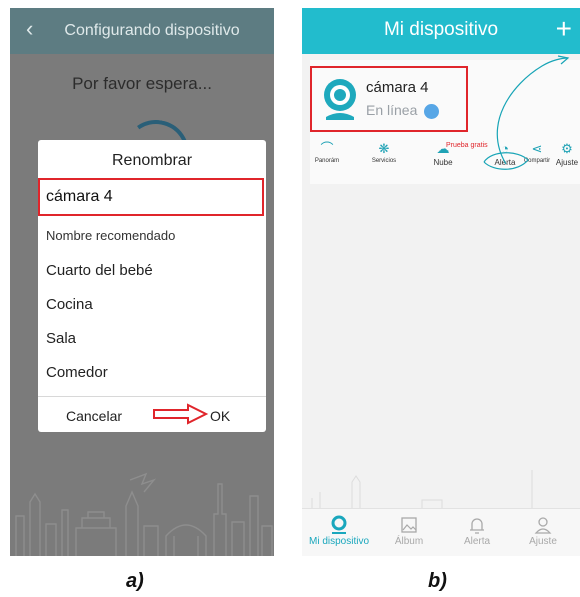 This screenshot has height=597, width=580. What do you see at coordinates (61, 338) in the screenshot?
I see `name-option: Sala` at bounding box center [61, 338].